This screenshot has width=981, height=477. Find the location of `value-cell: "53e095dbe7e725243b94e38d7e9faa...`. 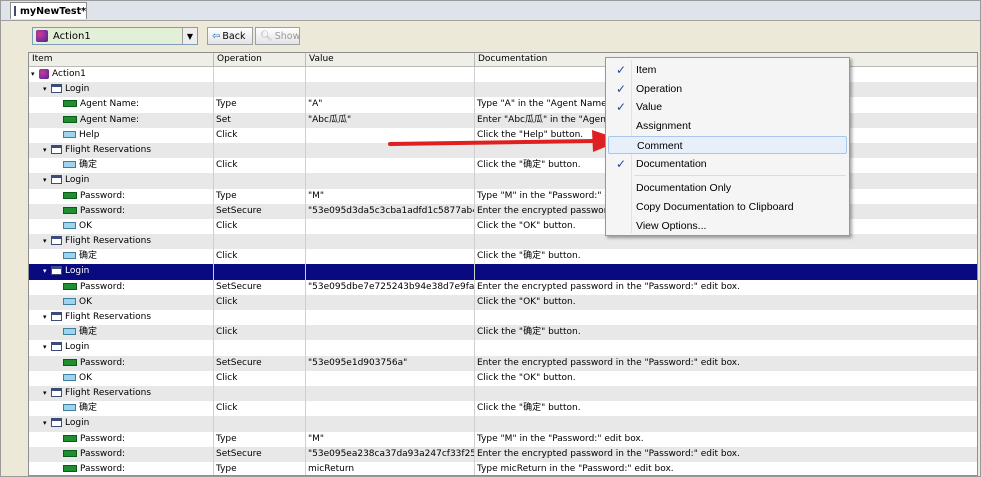

value-cell: "53e095dbe7e725243b94e38d7e9faa... is located at coordinates (390, 287).